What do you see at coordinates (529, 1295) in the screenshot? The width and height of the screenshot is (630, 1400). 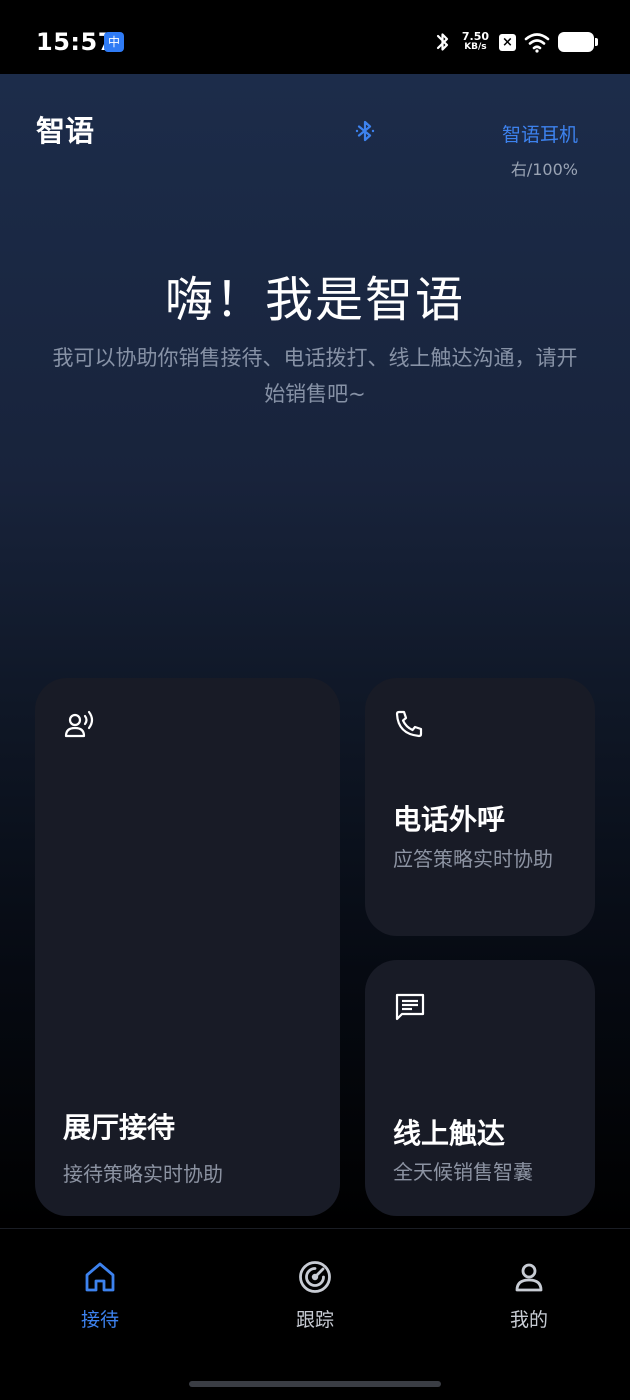 I see `tab-profile: 我的` at bounding box center [529, 1295].